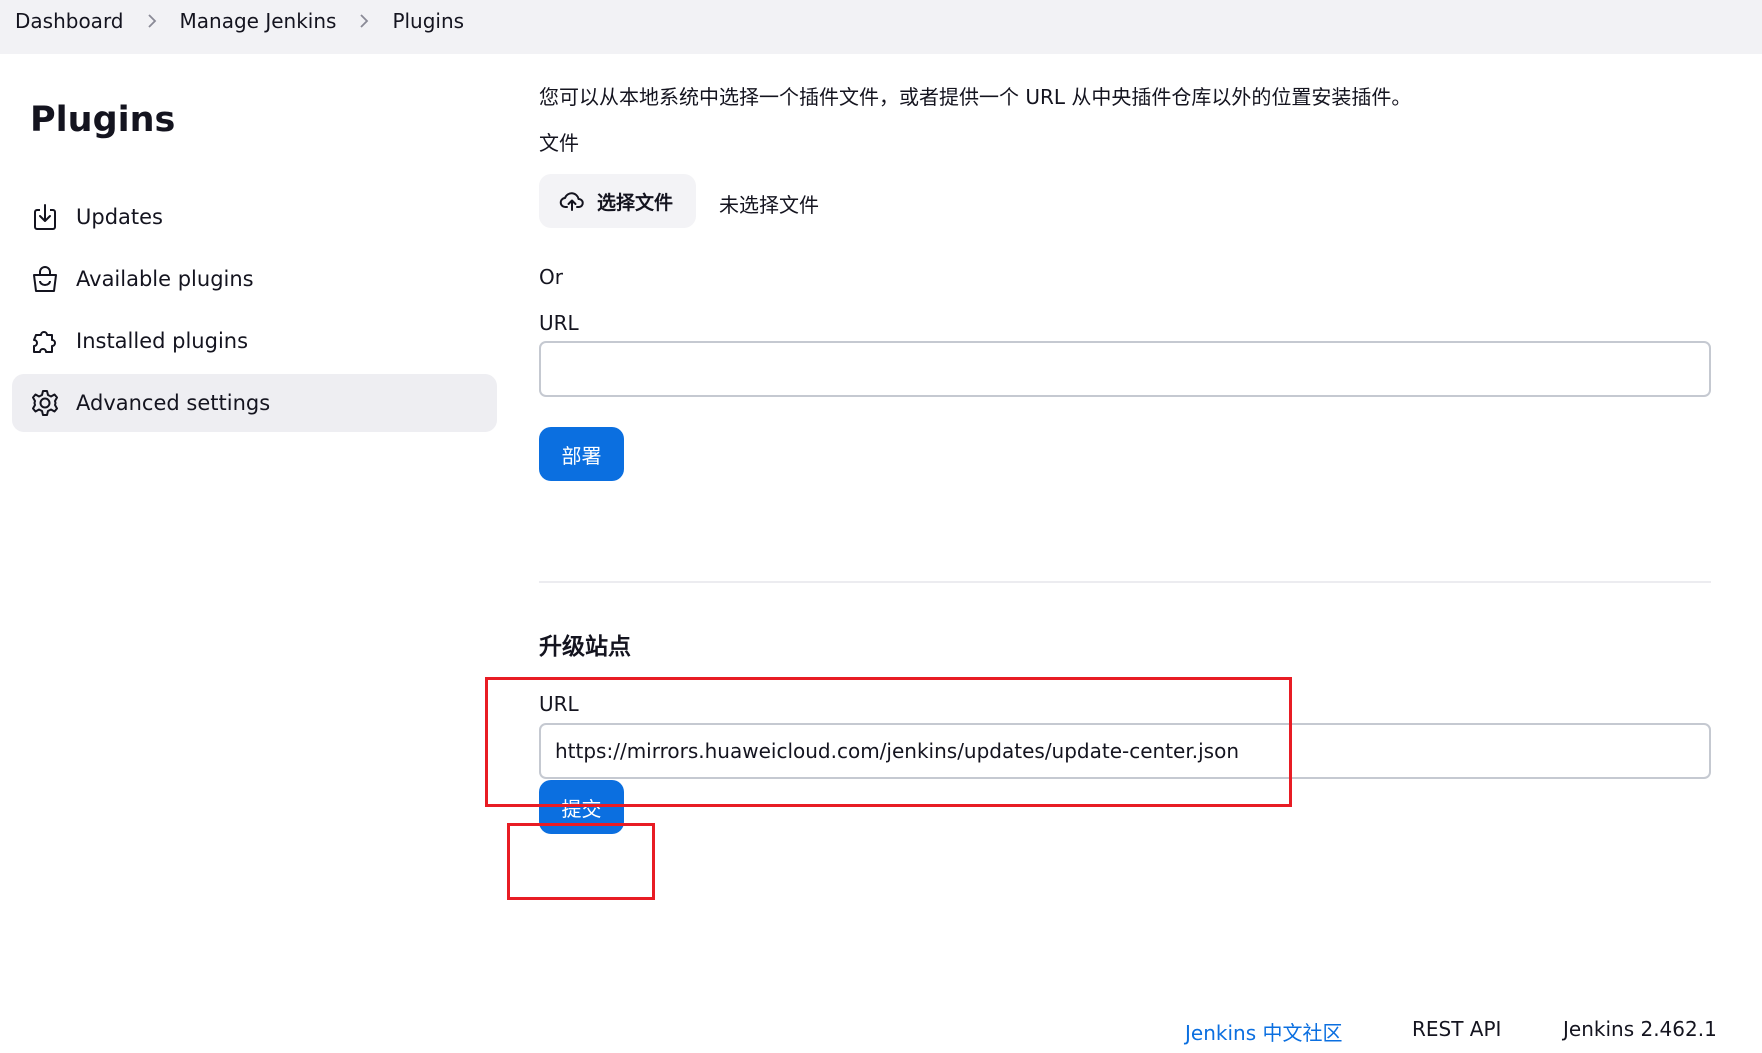  What do you see at coordinates (165, 279) in the screenshot?
I see `sidebar-item-label: Available plugins` at bounding box center [165, 279].